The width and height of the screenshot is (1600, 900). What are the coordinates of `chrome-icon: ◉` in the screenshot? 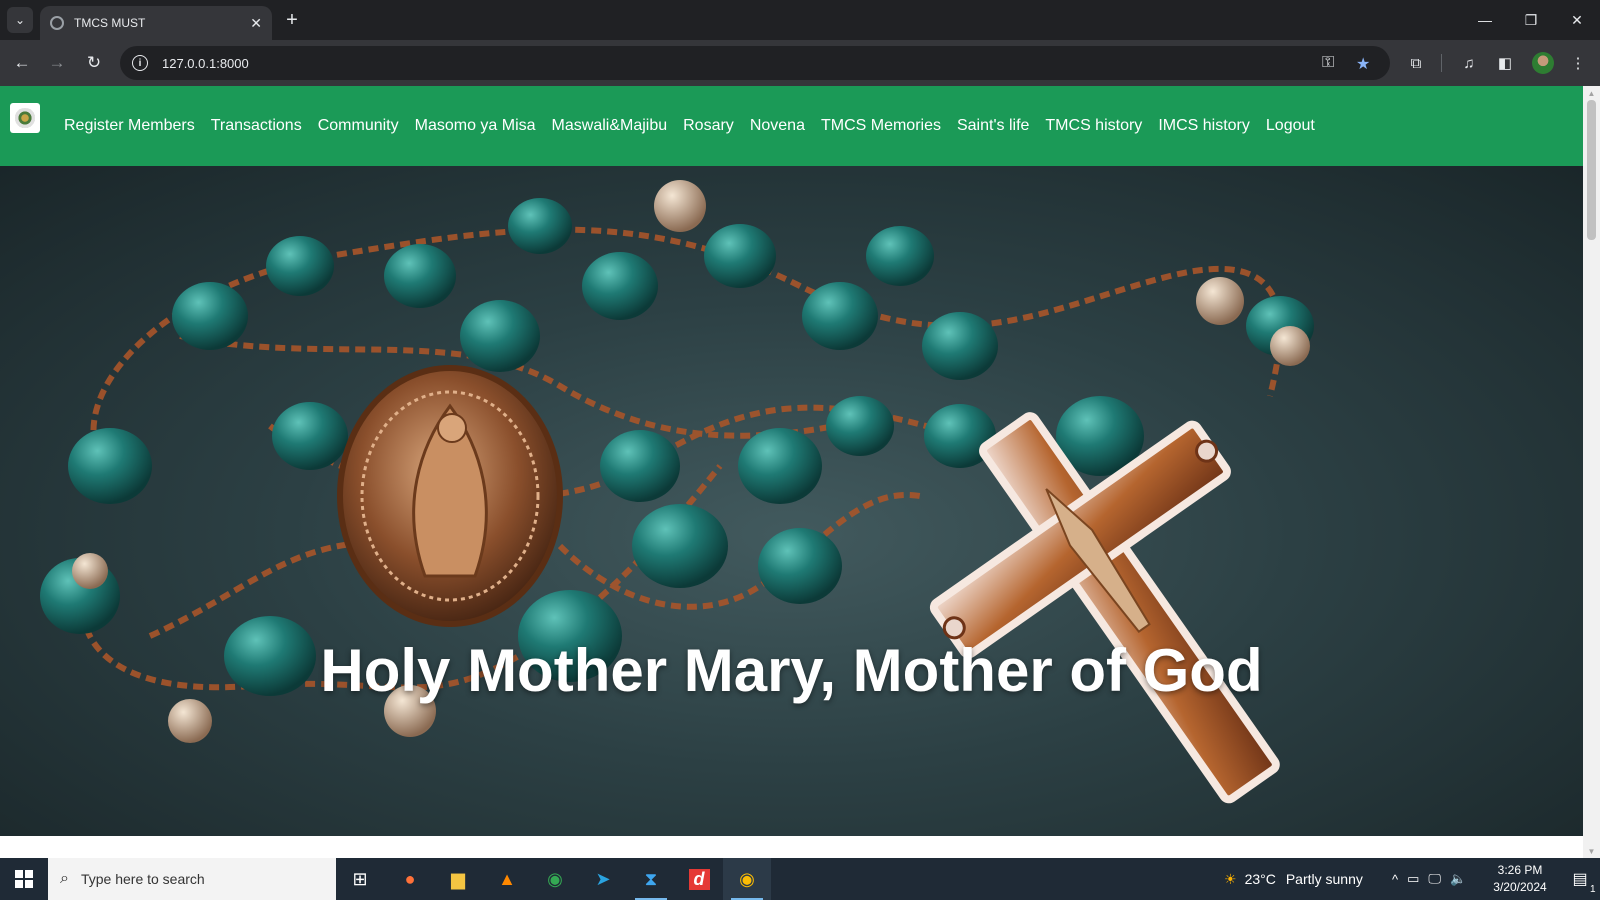 It's located at (555, 879).